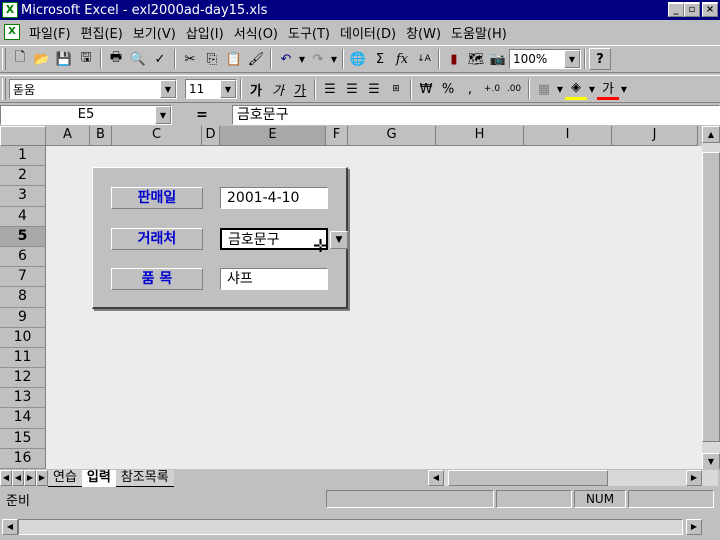  What do you see at coordinates (23, 438) in the screenshot?
I see `row-header: 15` at bounding box center [23, 438].